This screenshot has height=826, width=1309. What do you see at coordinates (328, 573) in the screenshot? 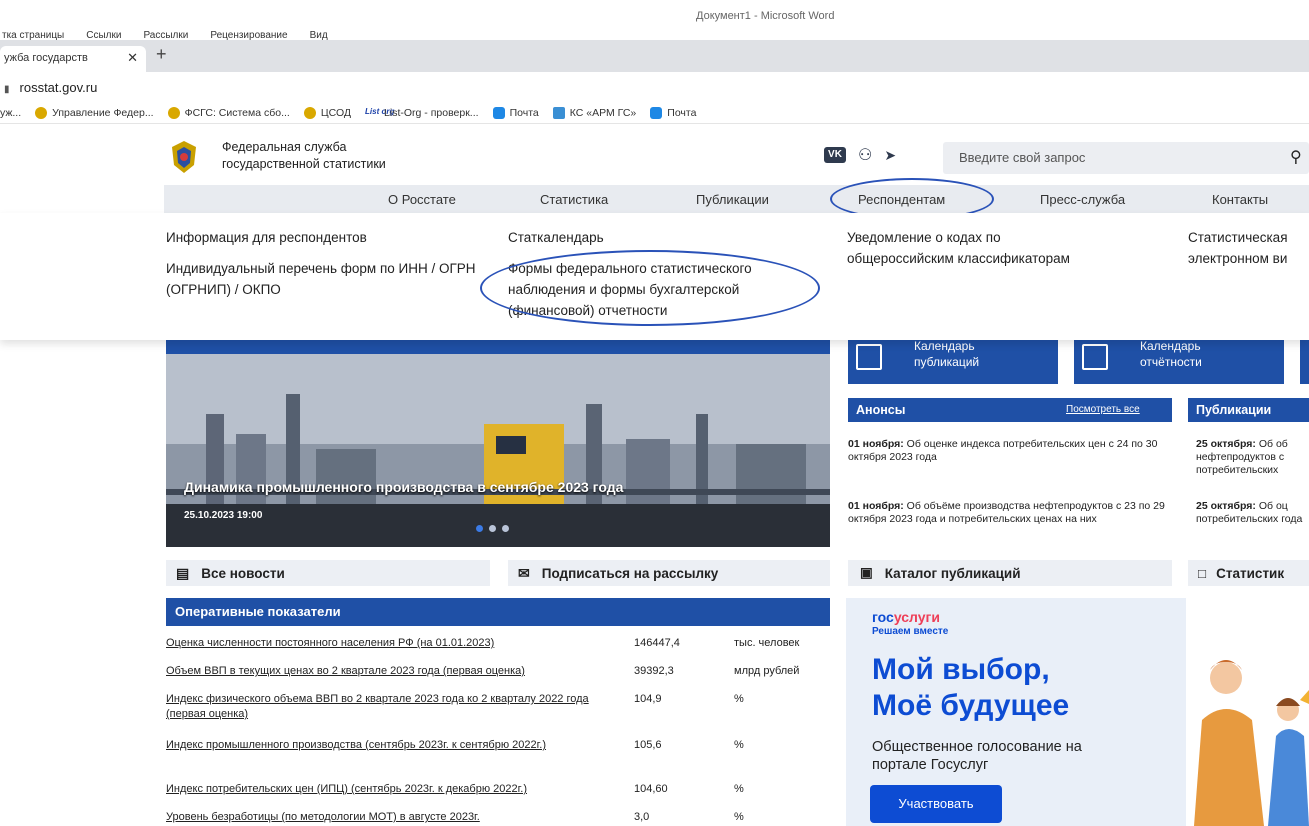
I see `all-news-button: ▤ Все новости` at bounding box center [328, 573].